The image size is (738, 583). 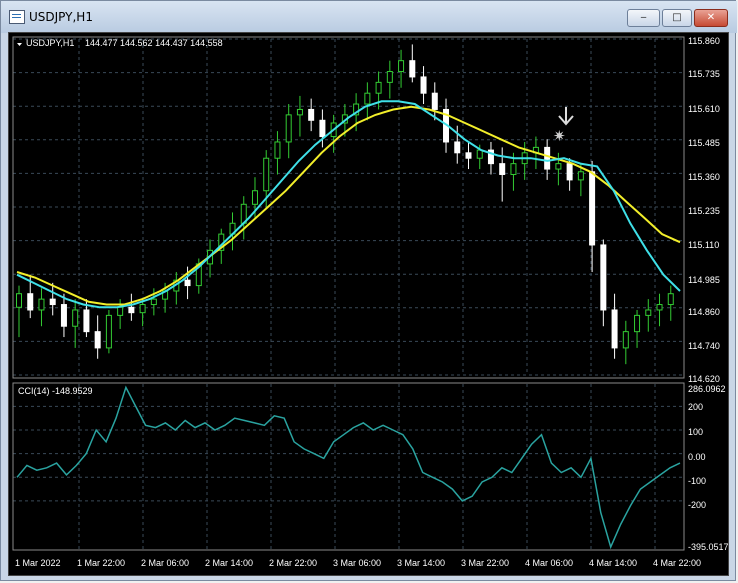 What do you see at coordinates (707, 389) in the screenshot?
I see `cci-tick: 286.0962` at bounding box center [707, 389].